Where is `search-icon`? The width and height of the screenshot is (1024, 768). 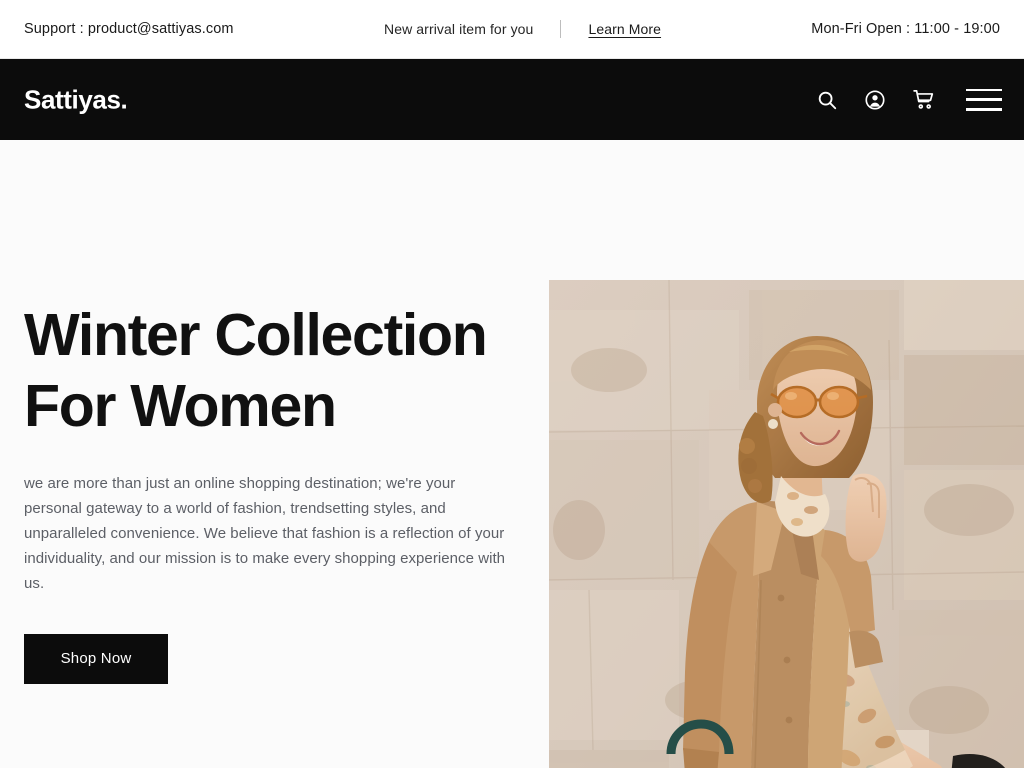
search-icon is located at coordinates (827, 100).